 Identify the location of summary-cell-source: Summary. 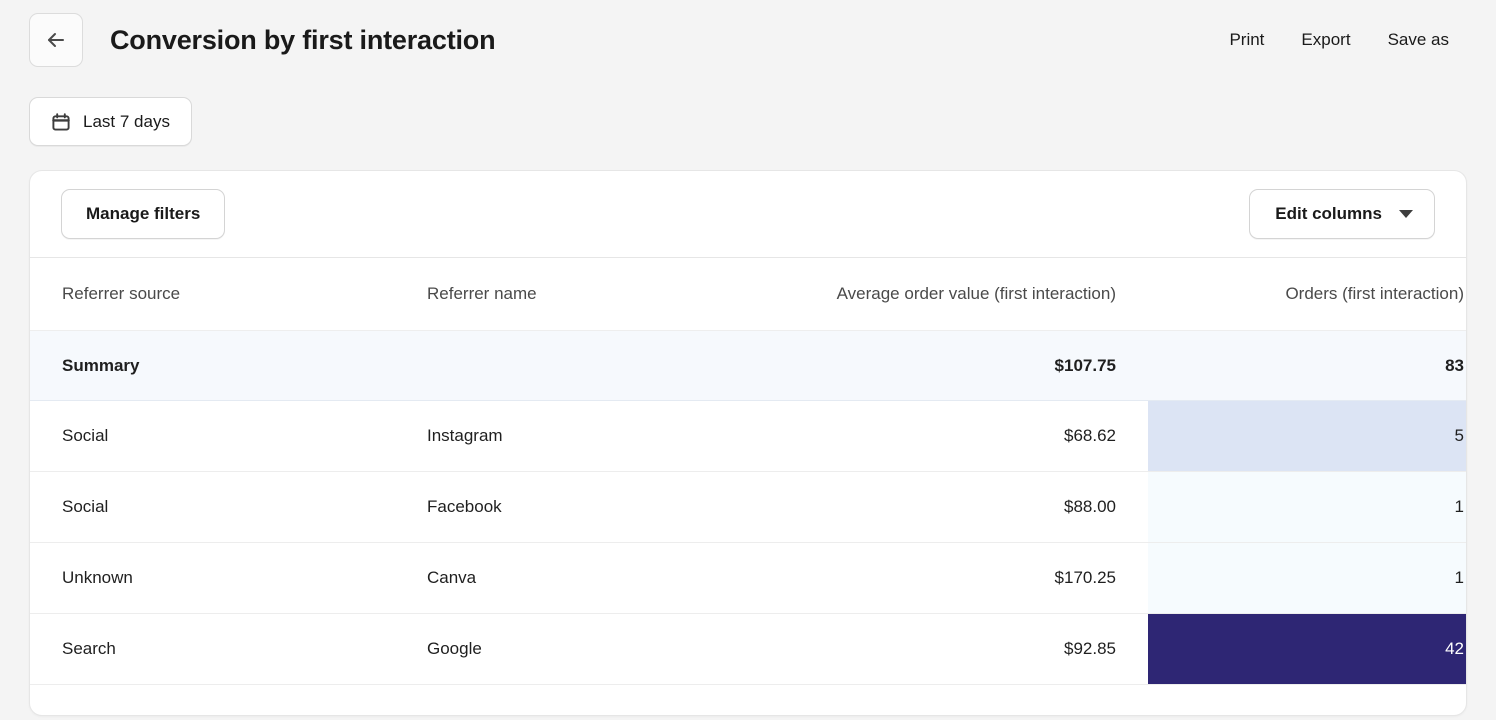
(212, 365).